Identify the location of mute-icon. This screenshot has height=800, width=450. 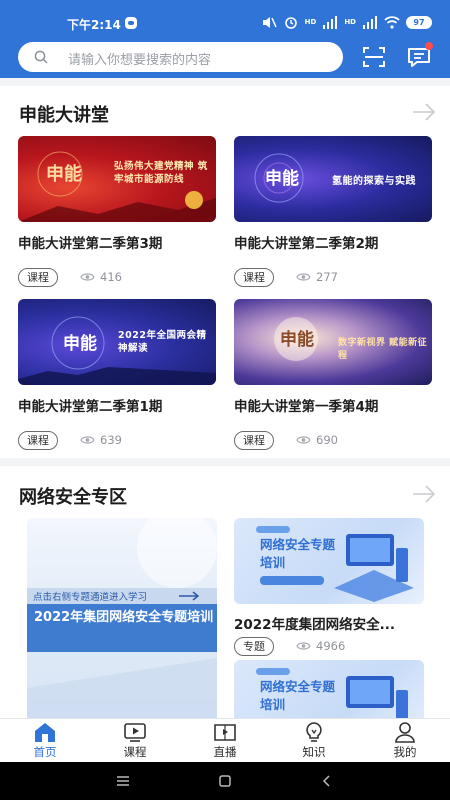
(269, 22).